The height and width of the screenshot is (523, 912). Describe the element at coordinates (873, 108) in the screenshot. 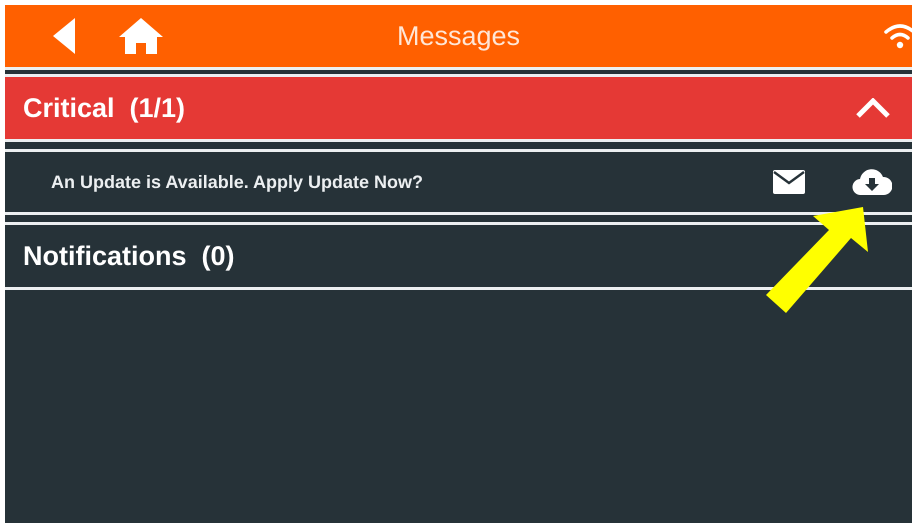

I see `collapse-icon` at that location.